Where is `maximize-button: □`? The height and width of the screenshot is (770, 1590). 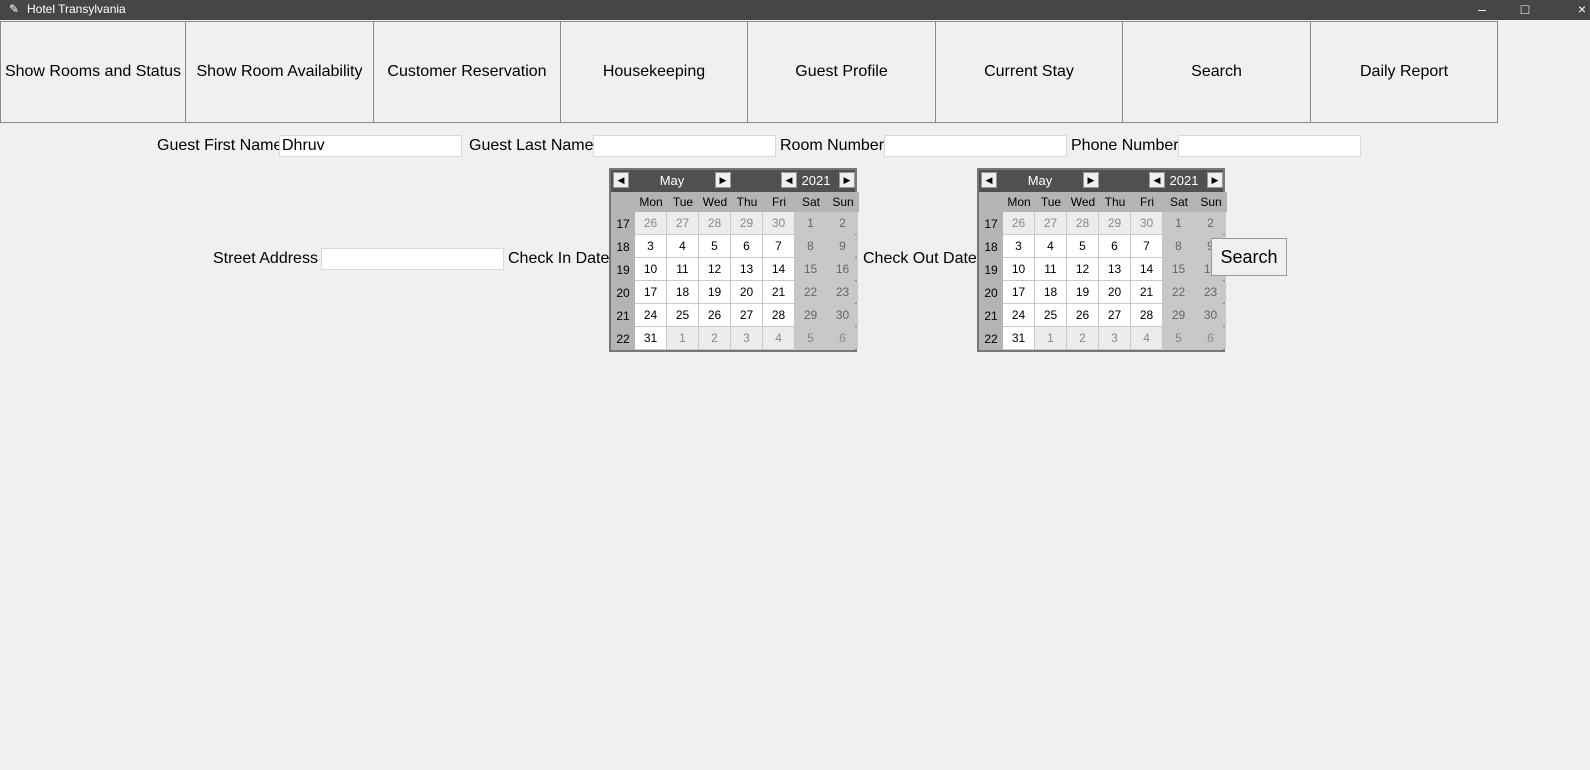
maximize-button: □ is located at coordinates (1525, 10).